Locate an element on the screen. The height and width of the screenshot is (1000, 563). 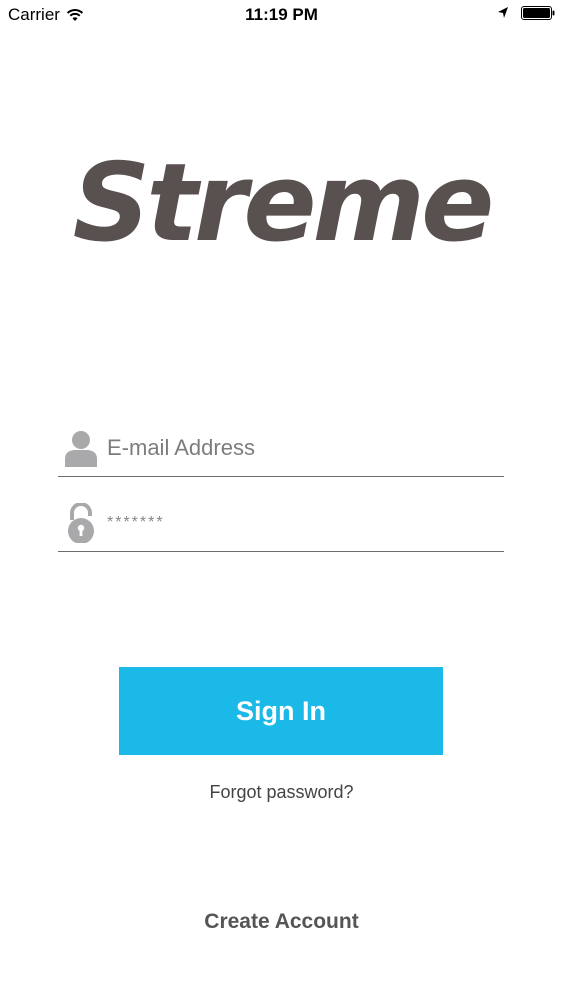
password-input: ******* is located at coordinates (297, 523).